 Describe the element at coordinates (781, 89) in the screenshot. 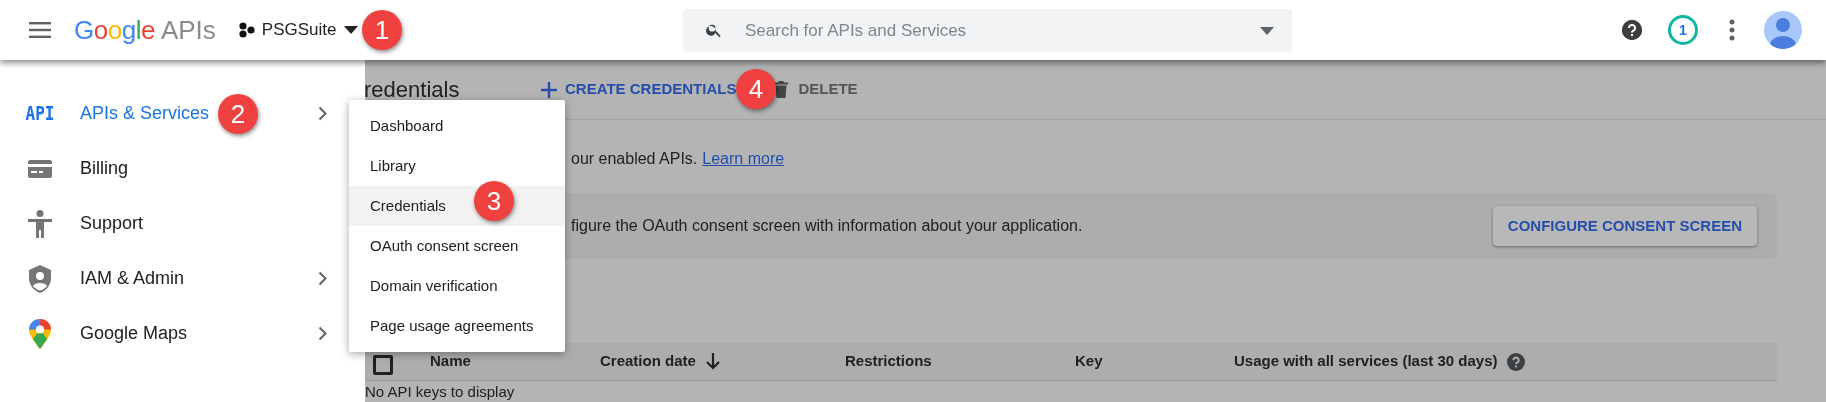

I see `trash-icon` at that location.